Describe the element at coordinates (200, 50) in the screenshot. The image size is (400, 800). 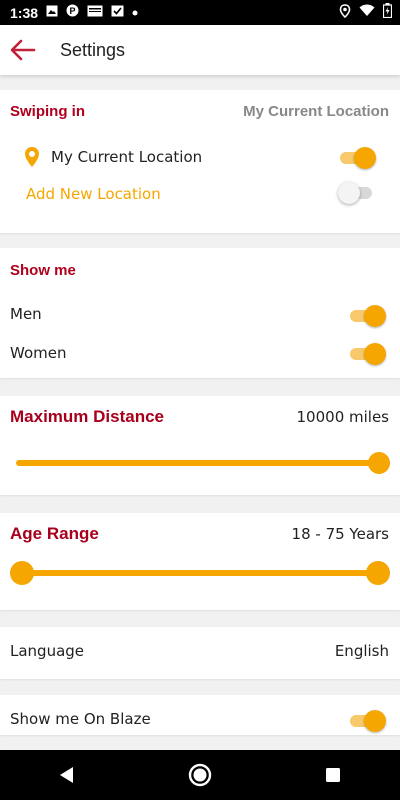
I see `app-bar: Settings` at that location.